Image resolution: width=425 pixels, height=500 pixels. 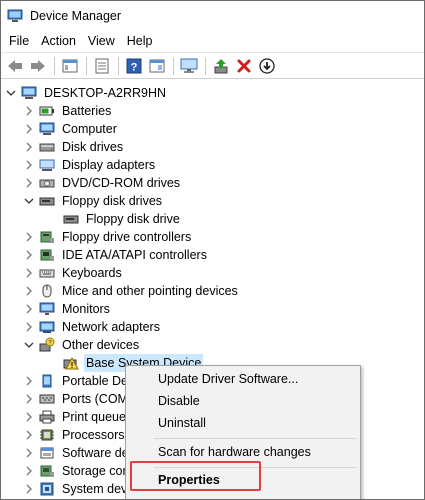 What do you see at coordinates (94, 417) in the screenshot?
I see `tree-item-label: Print queue` at bounding box center [94, 417].